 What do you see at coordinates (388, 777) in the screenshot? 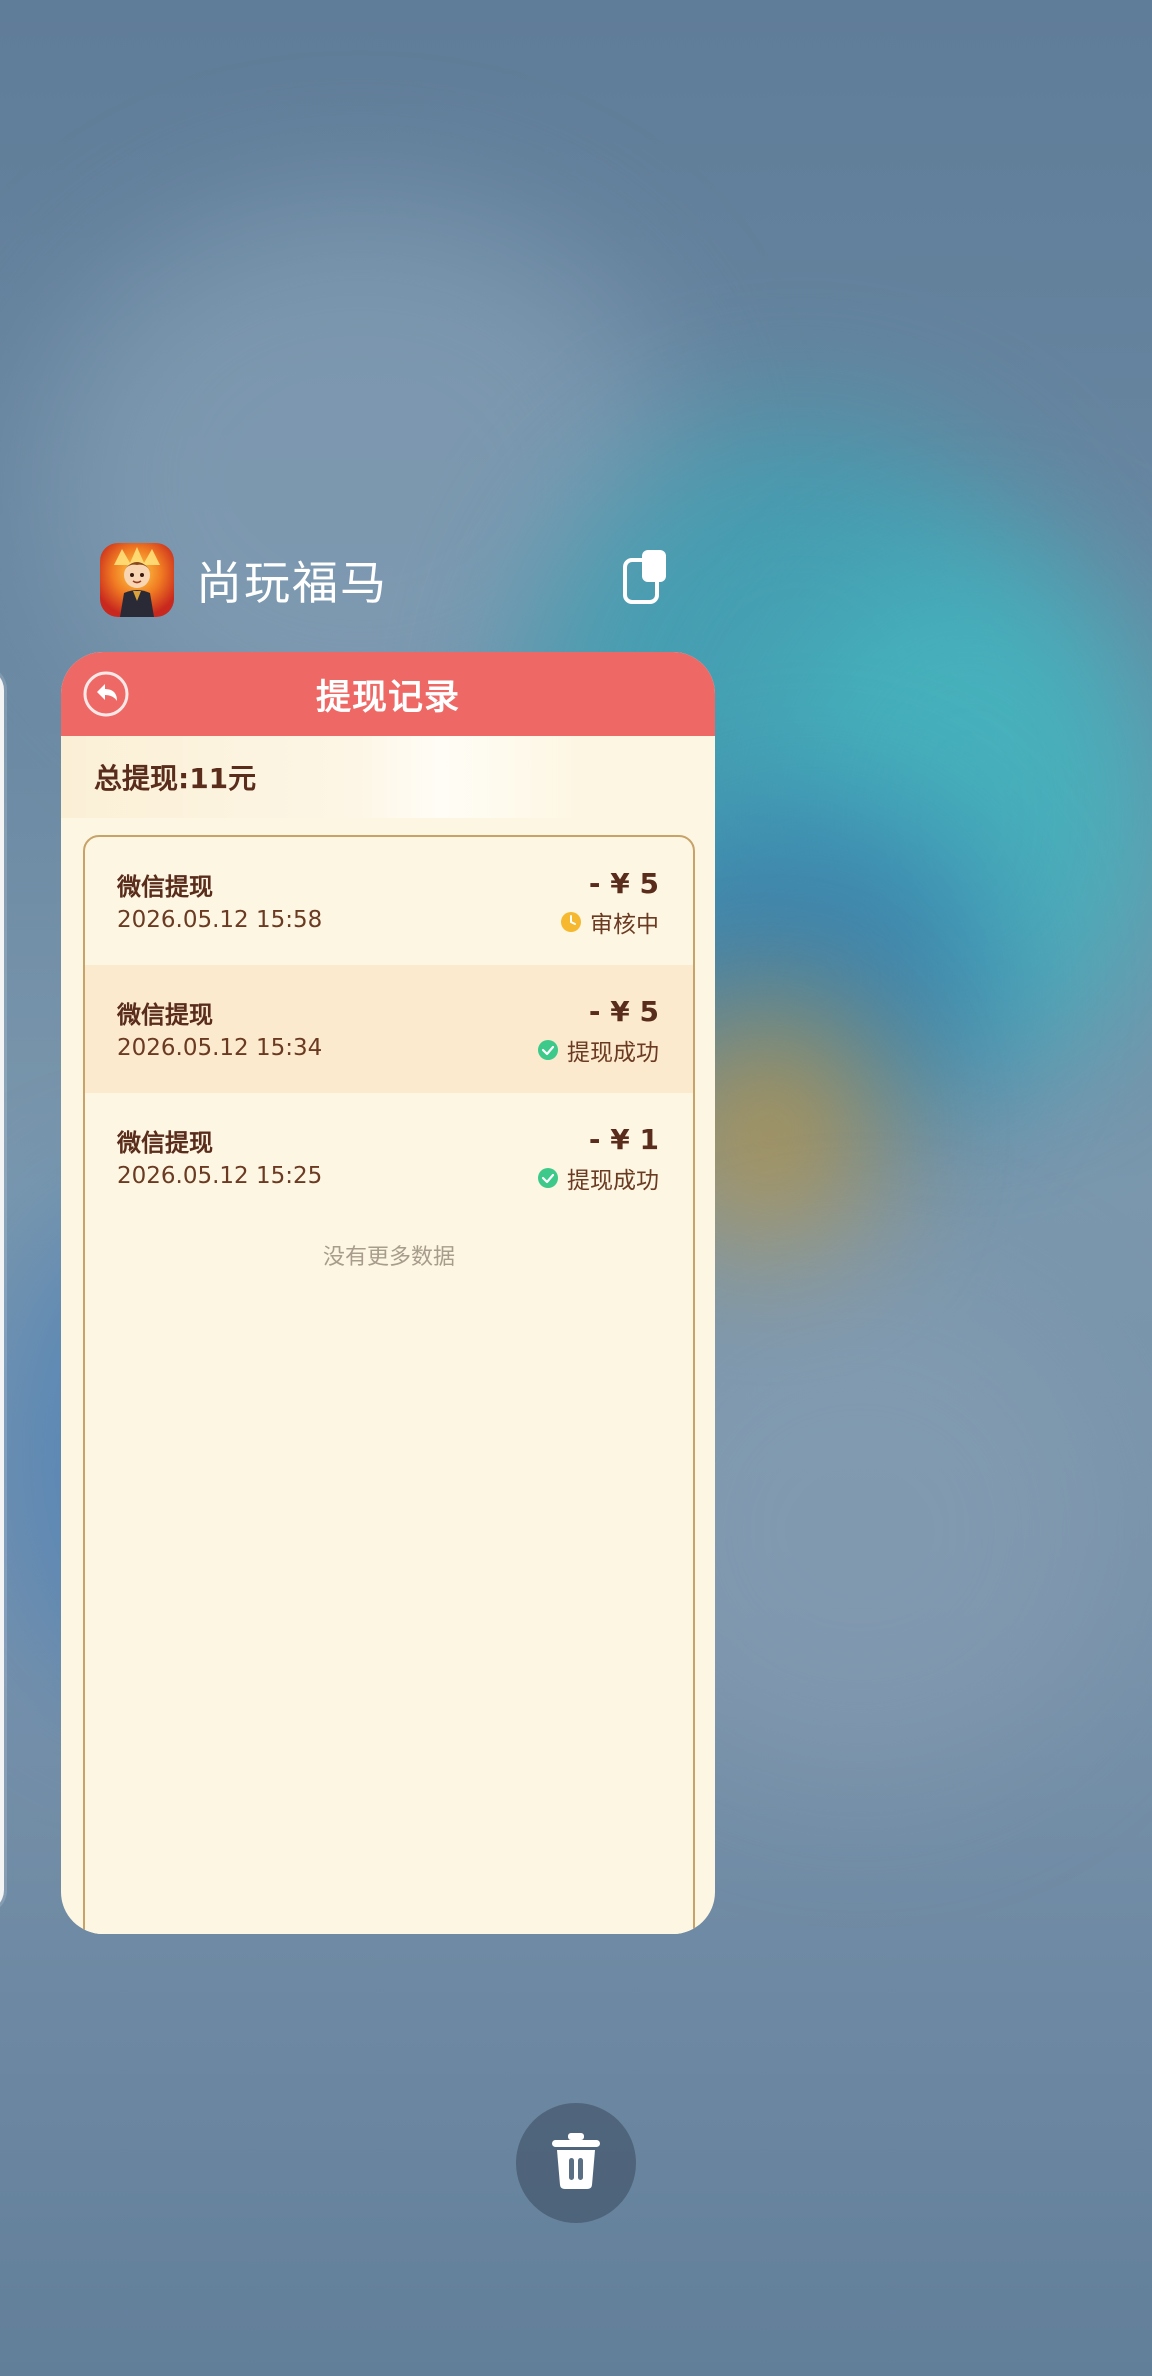
I see `total-withdrawal-row: 总提现:11元` at bounding box center [388, 777].